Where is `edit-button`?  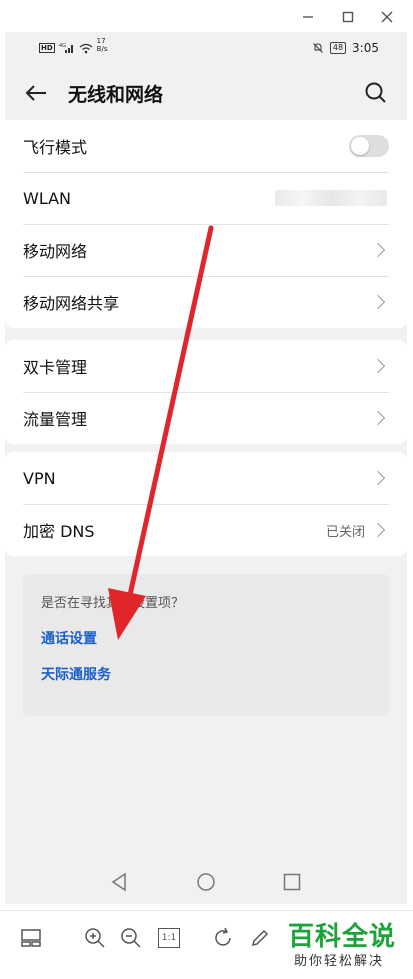
edit-button is located at coordinates (260, 938).